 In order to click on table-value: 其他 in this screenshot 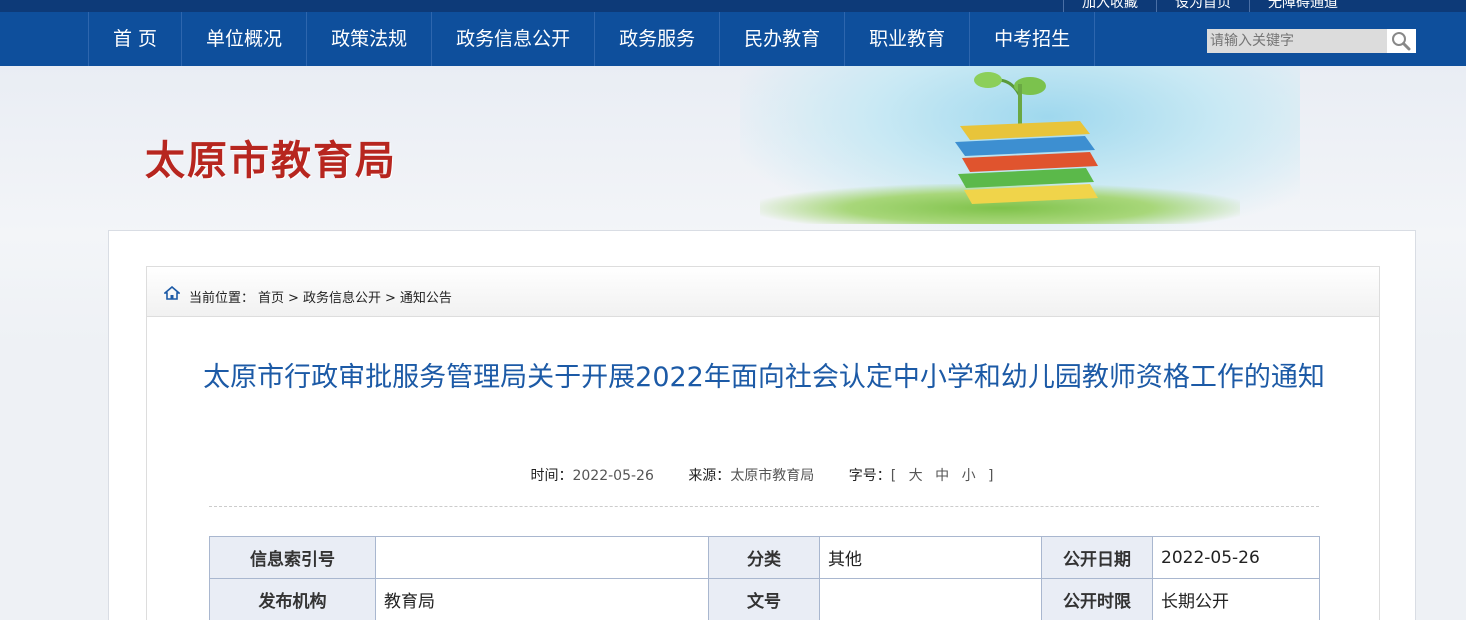, I will do `click(930, 557)`.